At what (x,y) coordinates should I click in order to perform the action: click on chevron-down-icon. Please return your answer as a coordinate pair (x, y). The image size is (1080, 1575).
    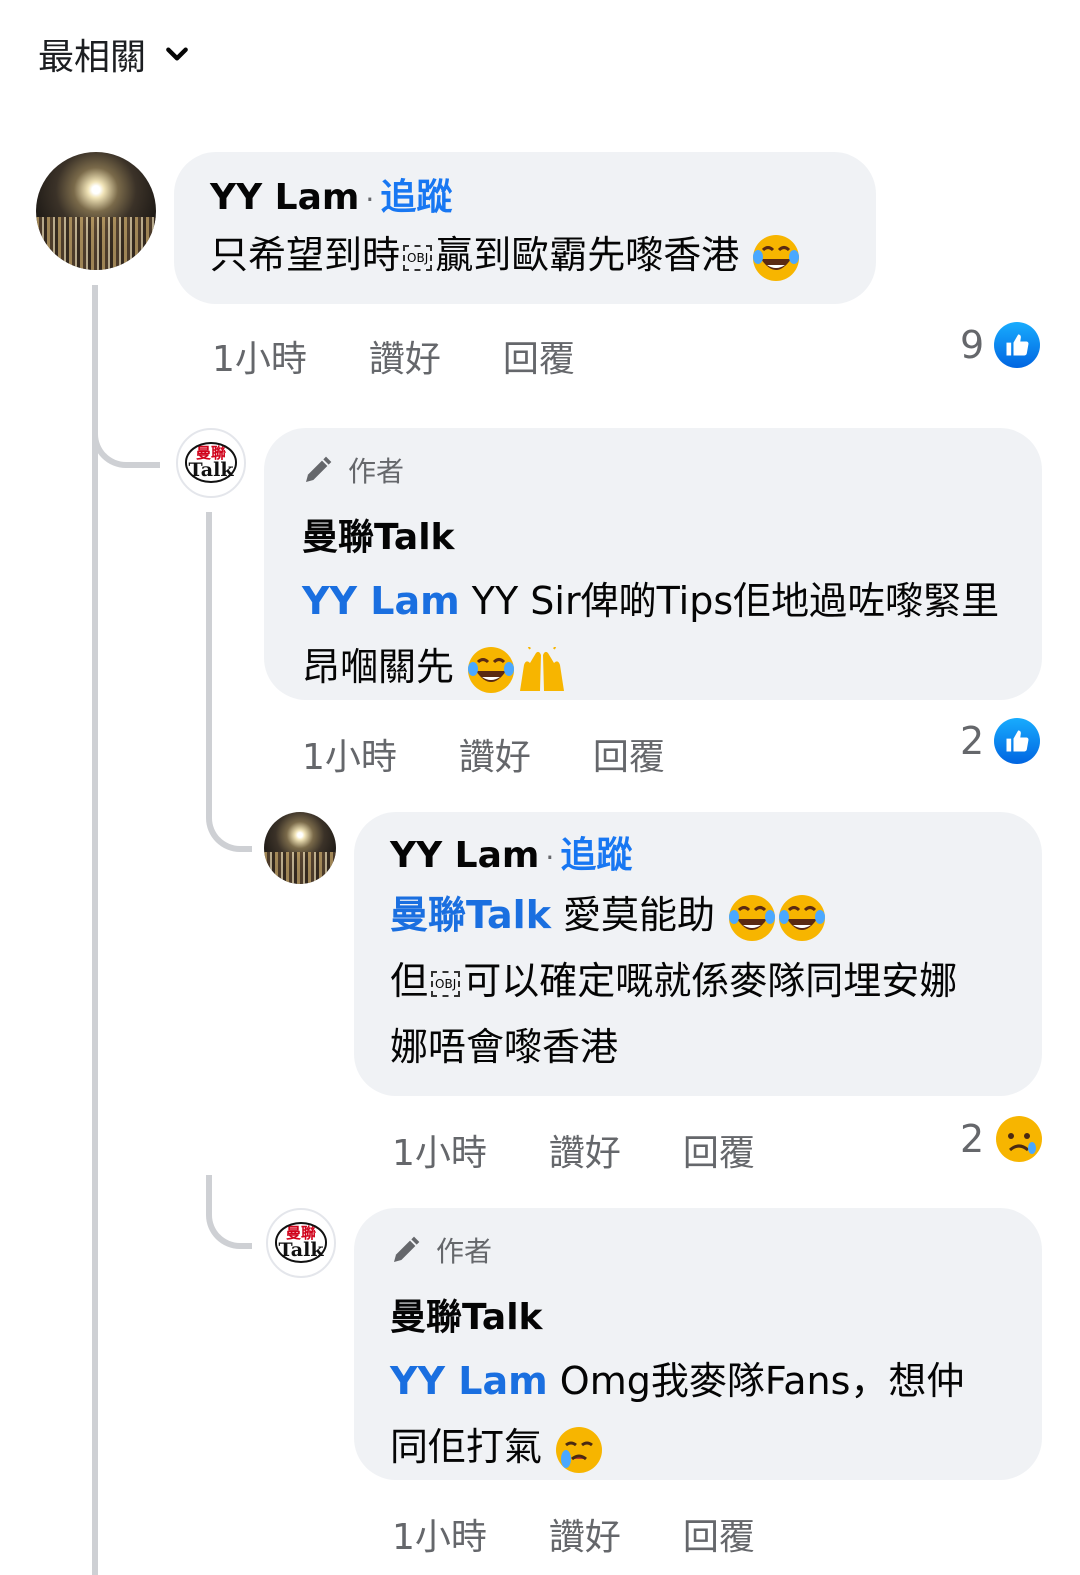
    Looking at the image, I should click on (177, 54).